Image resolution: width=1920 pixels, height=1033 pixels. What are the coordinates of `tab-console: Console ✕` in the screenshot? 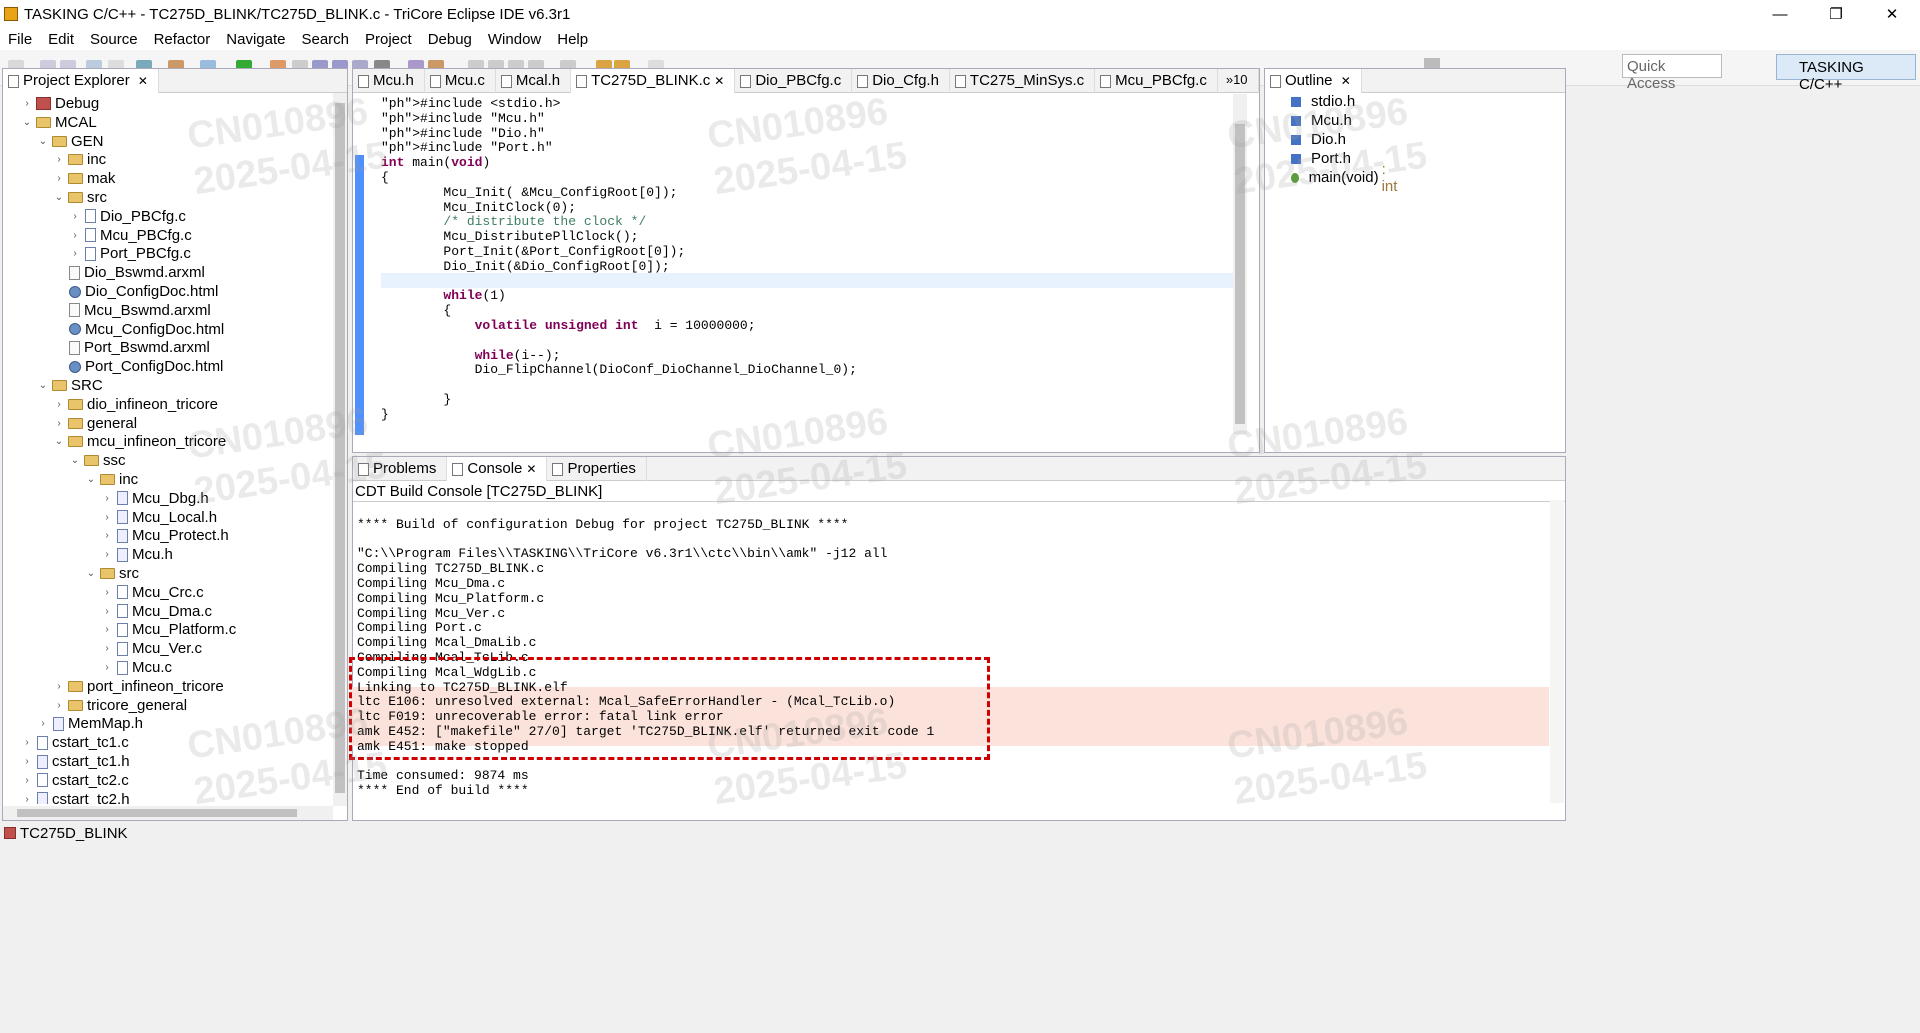 It's located at (497, 469).